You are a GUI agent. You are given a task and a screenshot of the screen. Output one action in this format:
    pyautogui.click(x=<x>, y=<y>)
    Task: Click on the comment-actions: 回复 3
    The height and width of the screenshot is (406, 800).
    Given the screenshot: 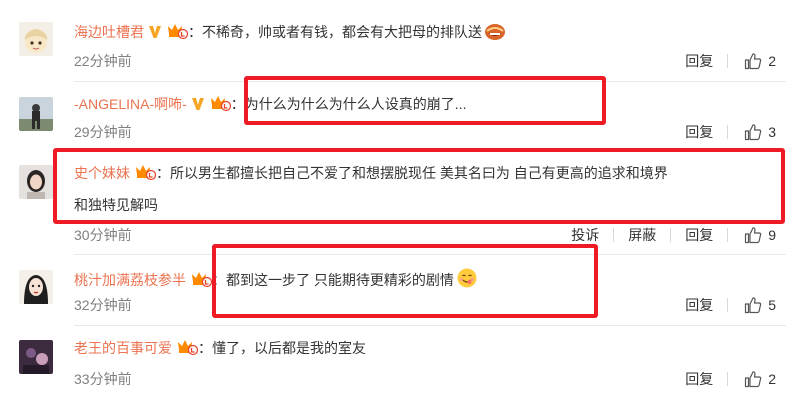 What is the action you would take?
    pyautogui.click(x=730, y=132)
    